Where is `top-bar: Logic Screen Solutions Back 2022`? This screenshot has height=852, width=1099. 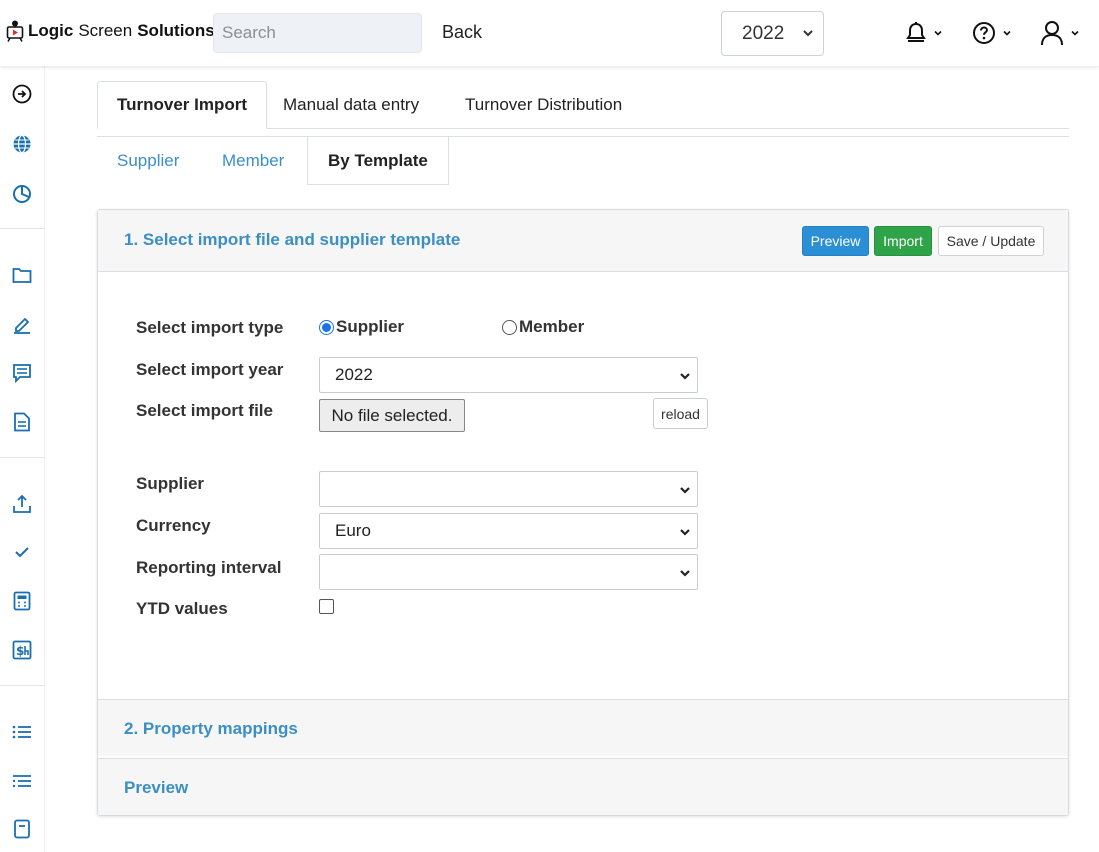
top-bar: Logic Screen Solutions Back 2022 is located at coordinates (549, 33).